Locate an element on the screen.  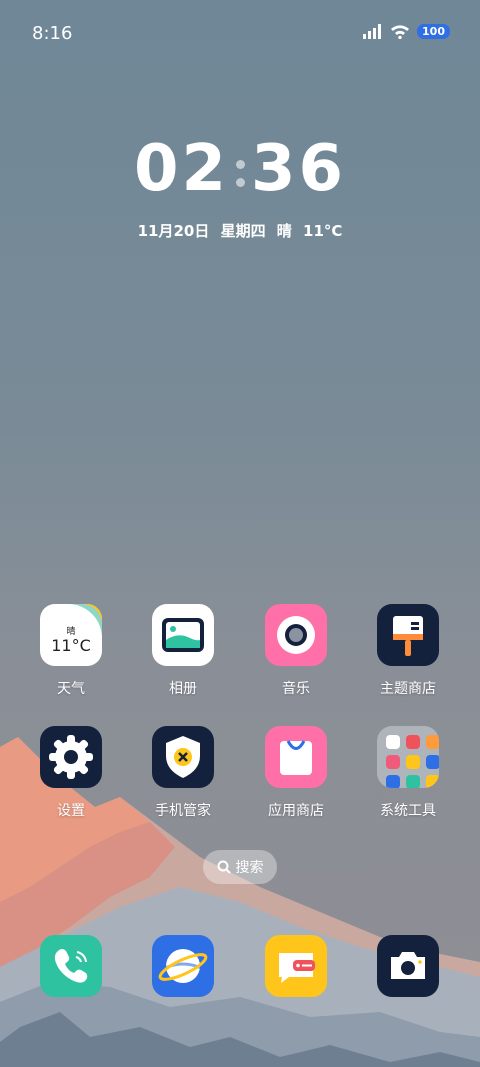
search-button: 搜索 is located at coordinates (240, 867).